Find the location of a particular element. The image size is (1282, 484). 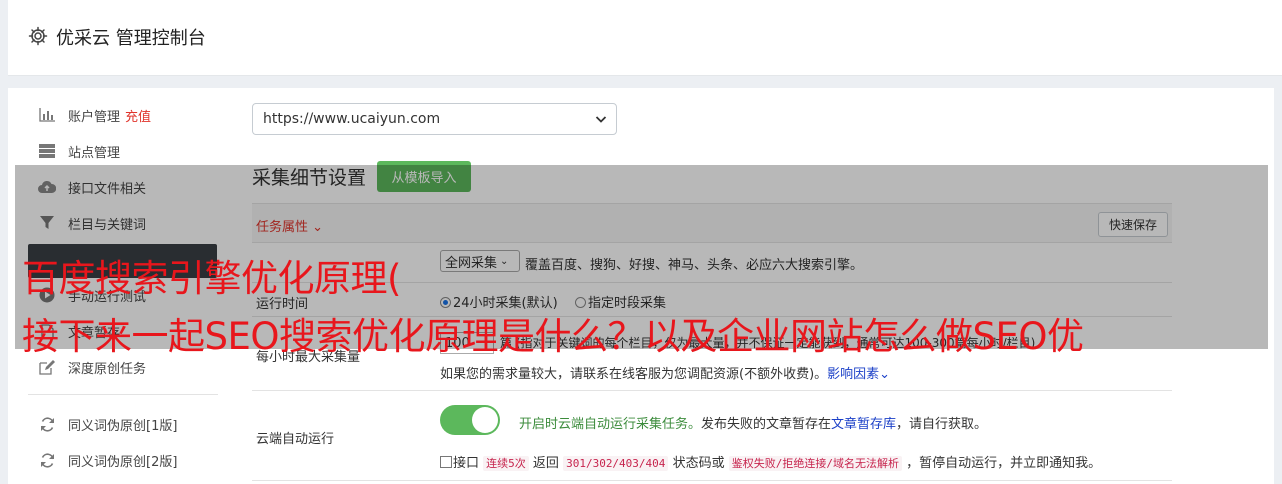

site-select: https://www.ucaiyun.com is located at coordinates (434, 119).